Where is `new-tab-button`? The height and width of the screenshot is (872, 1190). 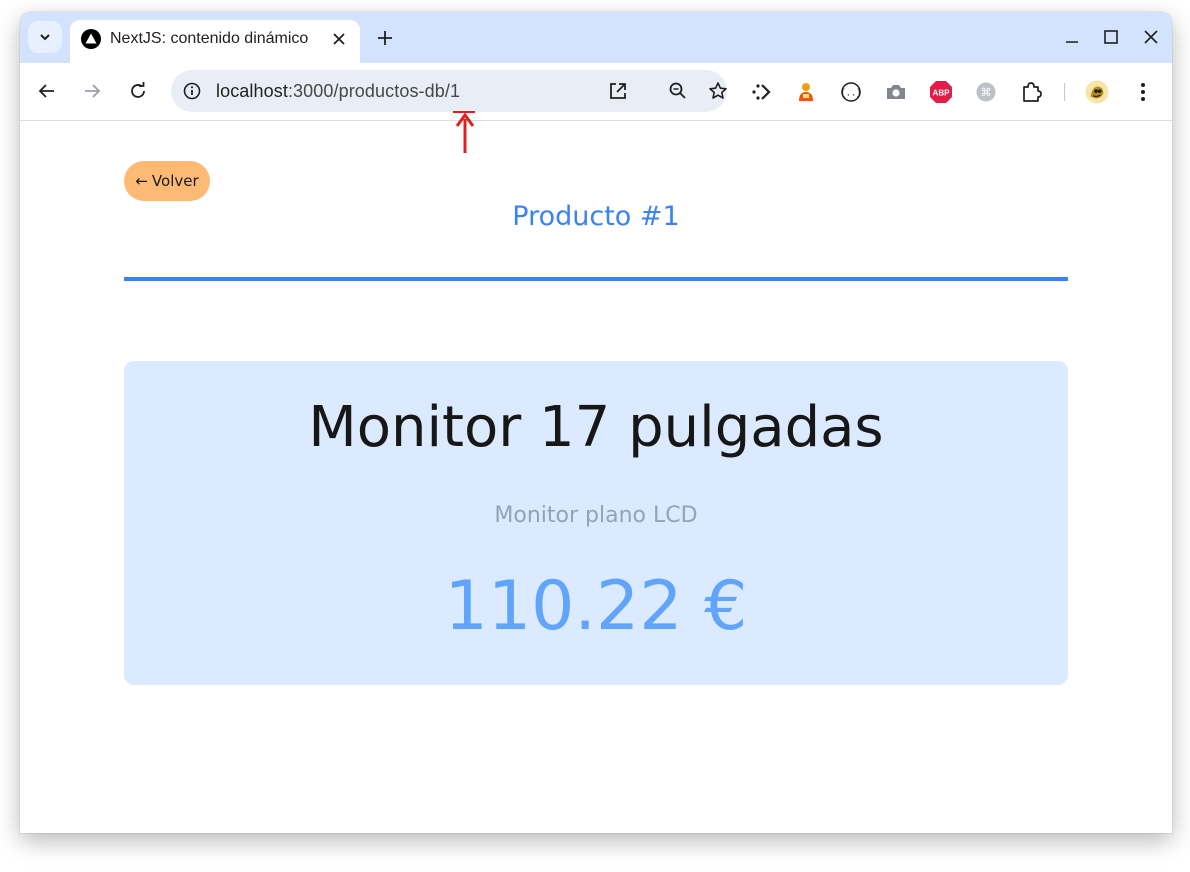 new-tab-button is located at coordinates (385, 38).